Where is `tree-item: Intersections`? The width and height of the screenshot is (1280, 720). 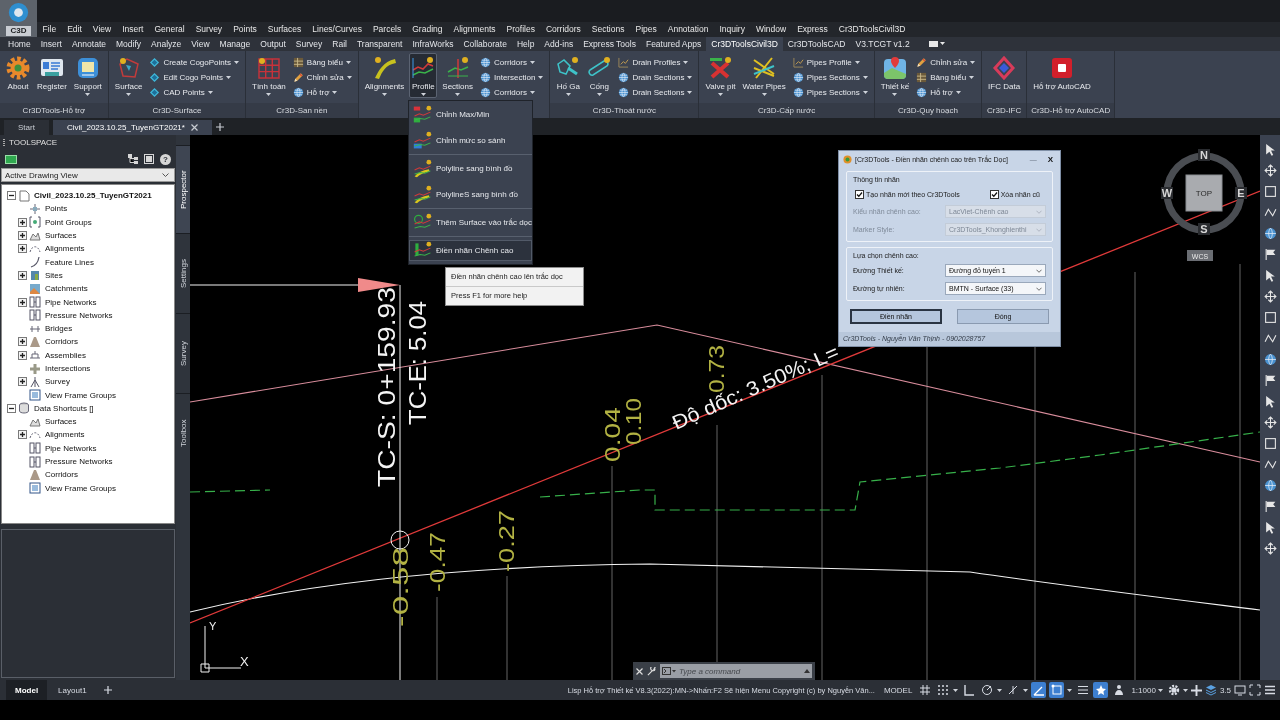 tree-item: Intersections is located at coordinates (67, 368).